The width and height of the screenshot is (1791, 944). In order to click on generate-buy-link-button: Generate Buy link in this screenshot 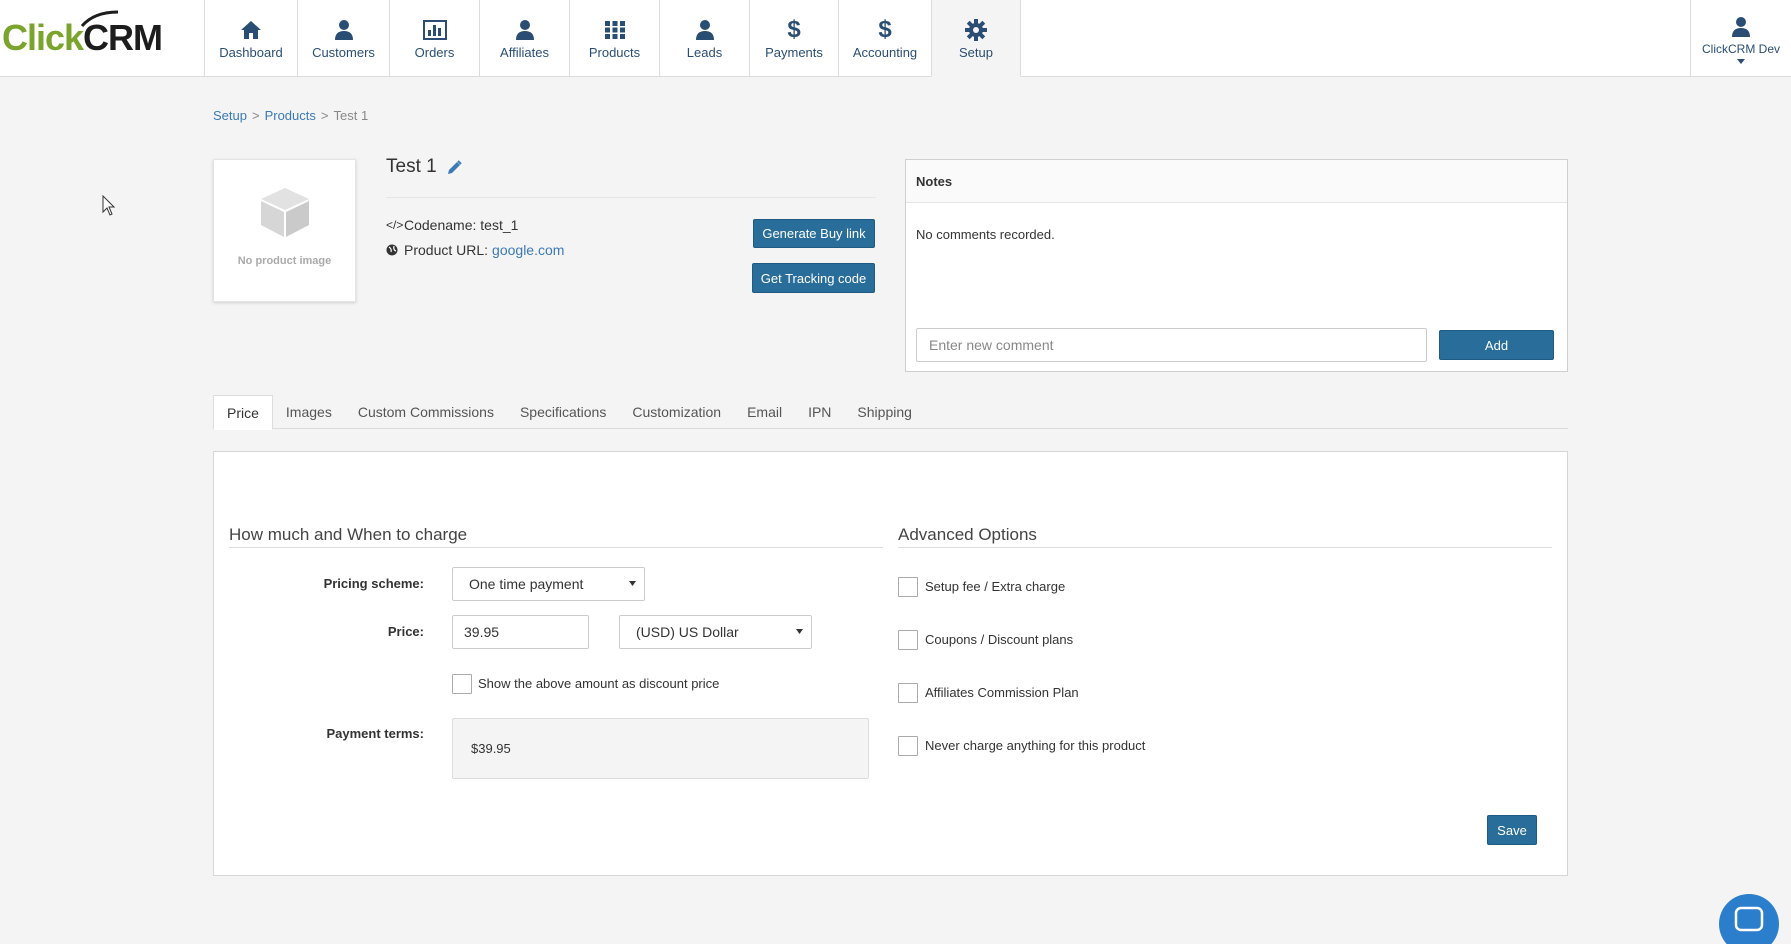, I will do `click(814, 233)`.